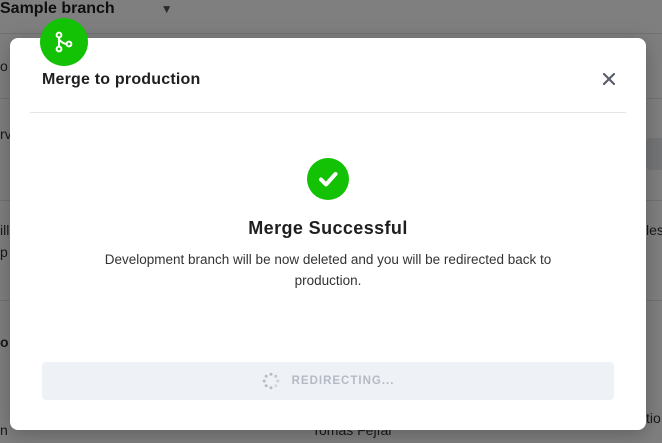 The image size is (662, 443). Describe the element at coordinates (609, 79) in the screenshot. I see `close-icon` at that location.